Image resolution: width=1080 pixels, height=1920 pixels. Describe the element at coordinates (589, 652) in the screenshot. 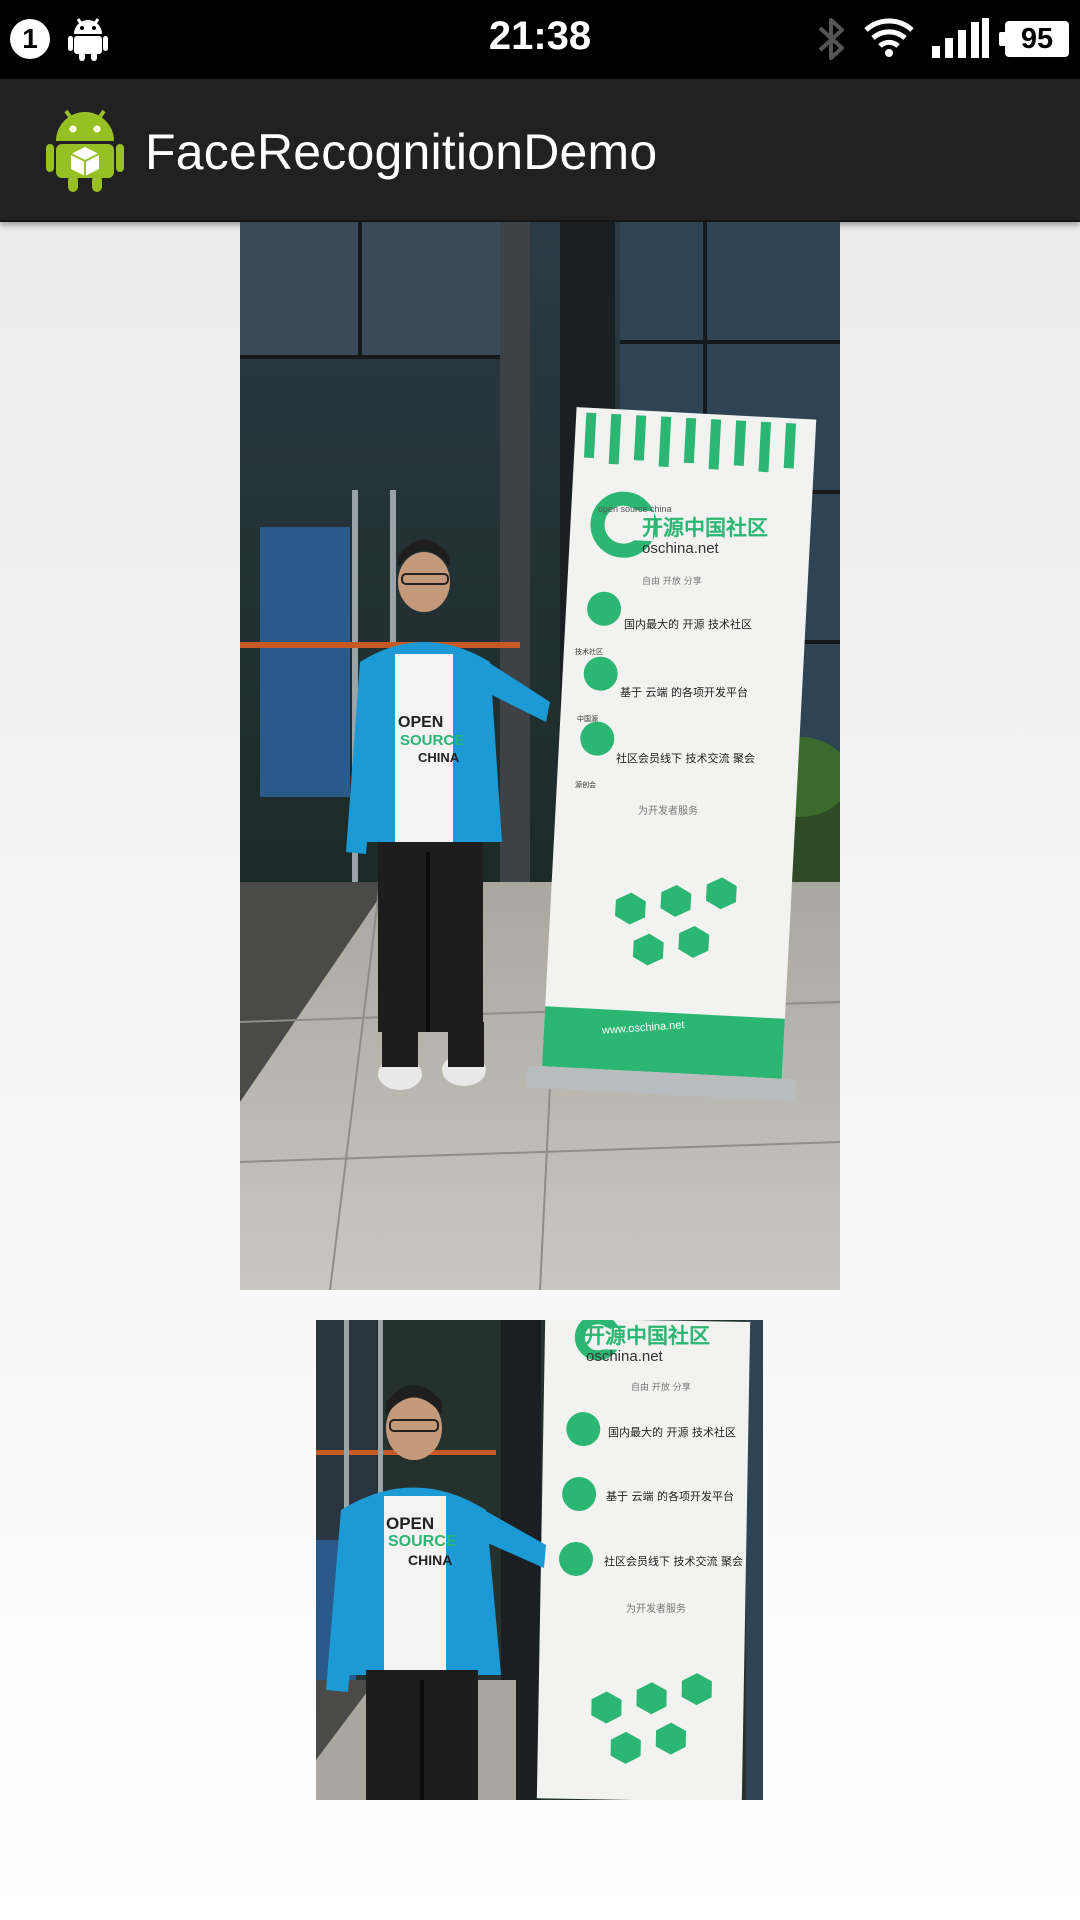

I see `banner-row-1-tag: 技术社区` at that location.